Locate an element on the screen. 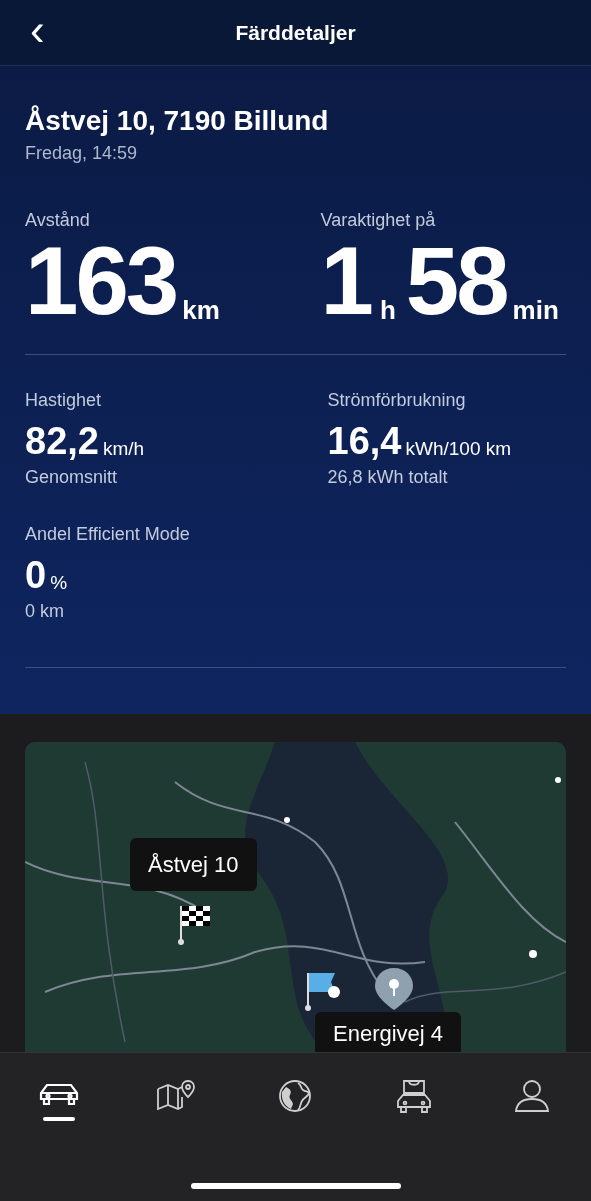 Image resolution: width=591 pixels, height=1201 pixels. stat-value: 82,2 is located at coordinates (62, 441).